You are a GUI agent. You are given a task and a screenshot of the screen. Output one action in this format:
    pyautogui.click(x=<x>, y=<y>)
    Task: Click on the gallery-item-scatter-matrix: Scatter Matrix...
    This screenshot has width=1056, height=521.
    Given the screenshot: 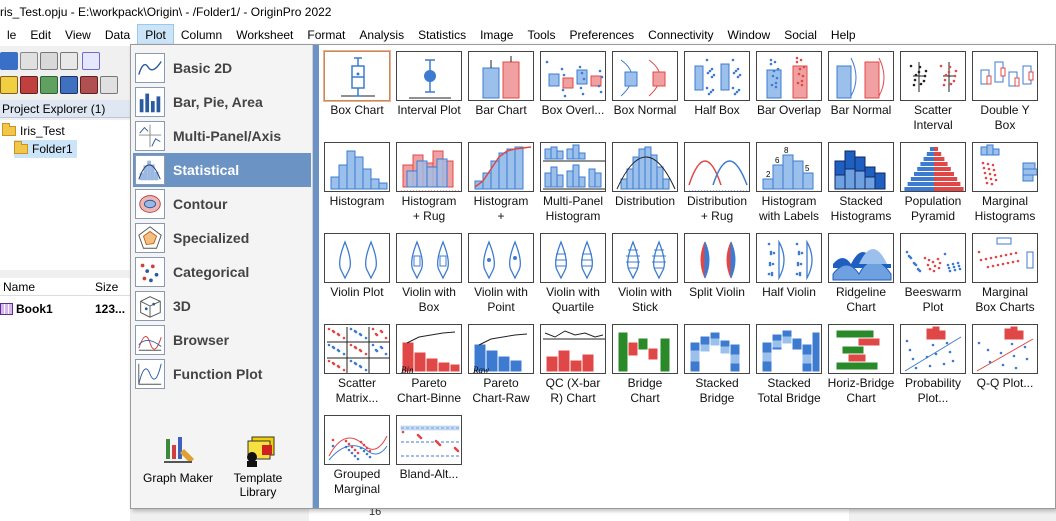 What is the action you would take?
    pyautogui.click(x=357, y=365)
    